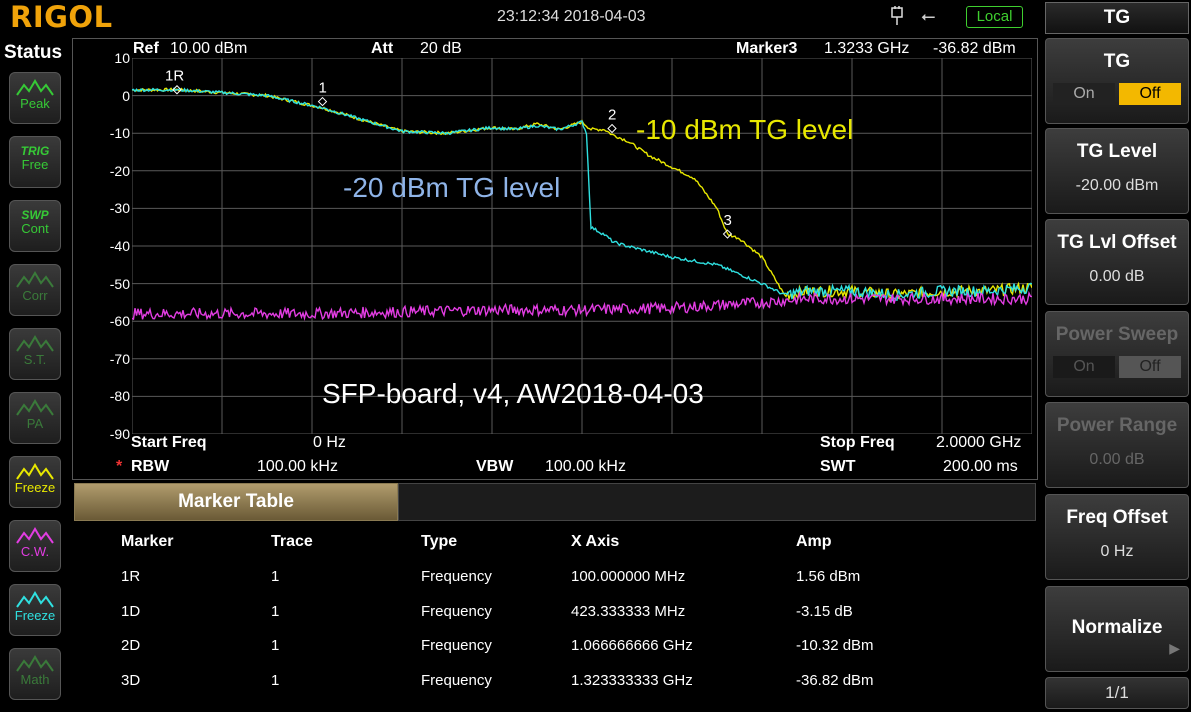  Describe the element at coordinates (119, 283) in the screenshot. I see `y-tick-label: -50` at that location.